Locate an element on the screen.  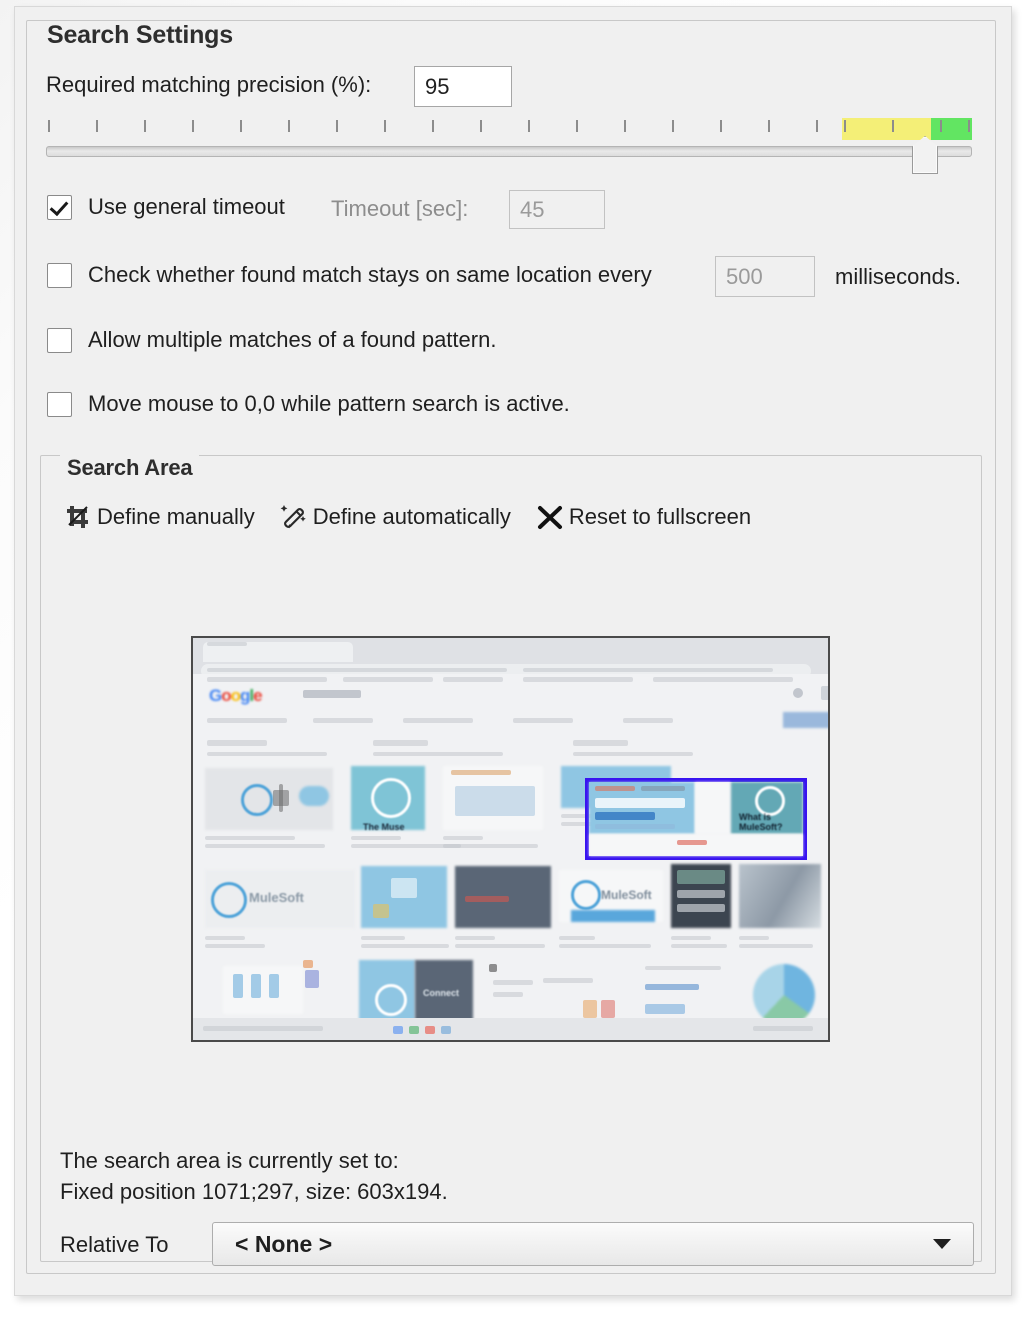
slider-yellow-band is located at coordinates (886, 129).